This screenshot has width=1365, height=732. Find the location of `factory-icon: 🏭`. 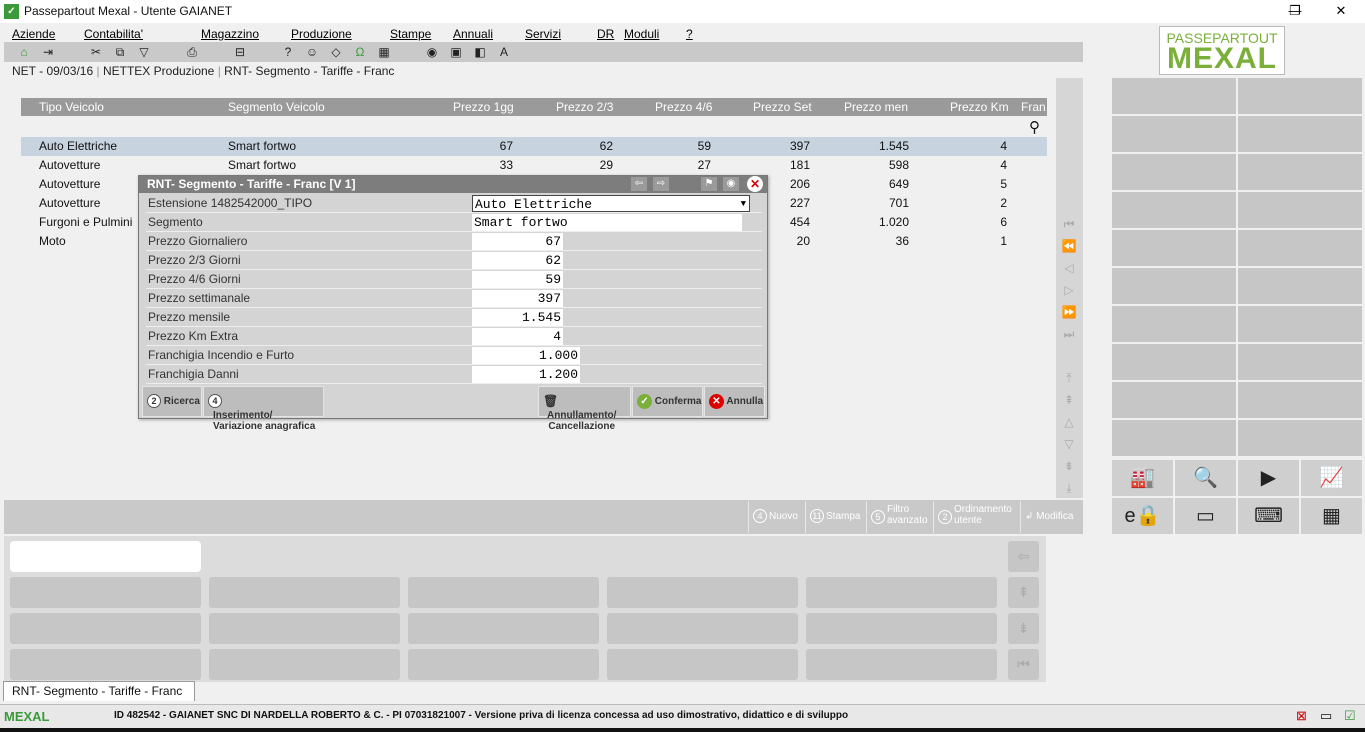

factory-icon: 🏭 is located at coordinates (1143, 478).